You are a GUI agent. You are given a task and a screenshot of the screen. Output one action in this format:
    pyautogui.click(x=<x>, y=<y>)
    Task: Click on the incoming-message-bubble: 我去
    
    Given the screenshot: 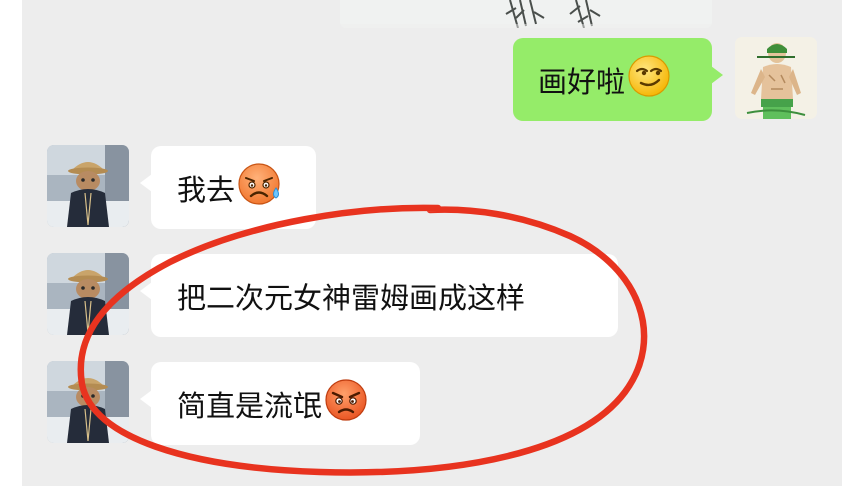 What is the action you would take?
    pyautogui.click(x=228, y=187)
    